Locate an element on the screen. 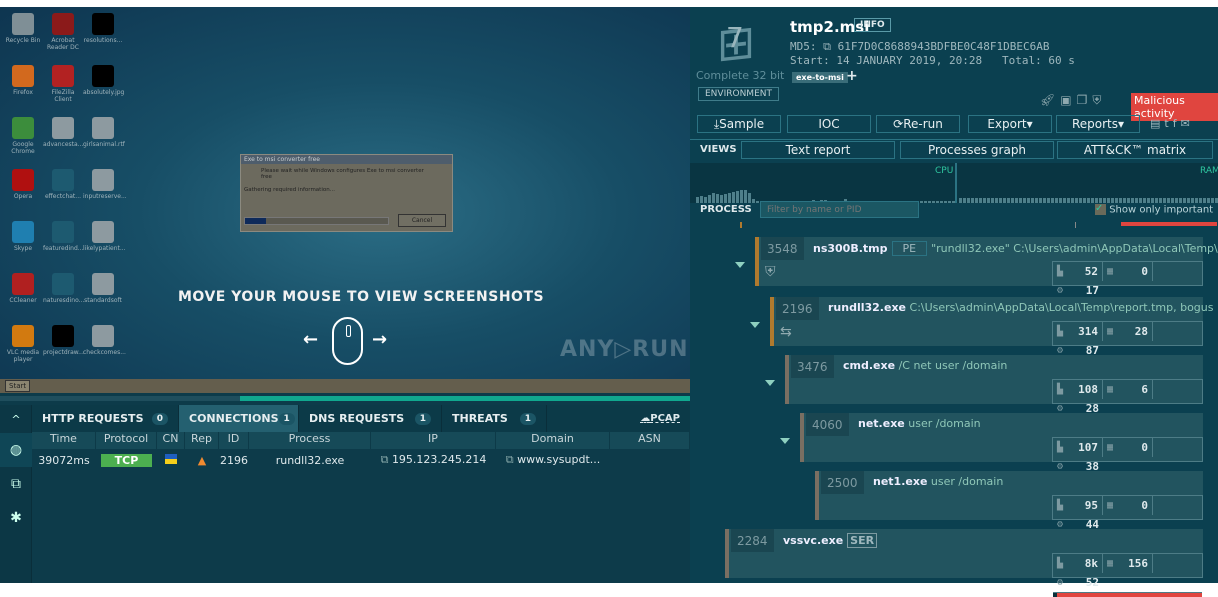 The image size is (1218, 597). modules-count: 17 is located at coordinates (1092, 290).